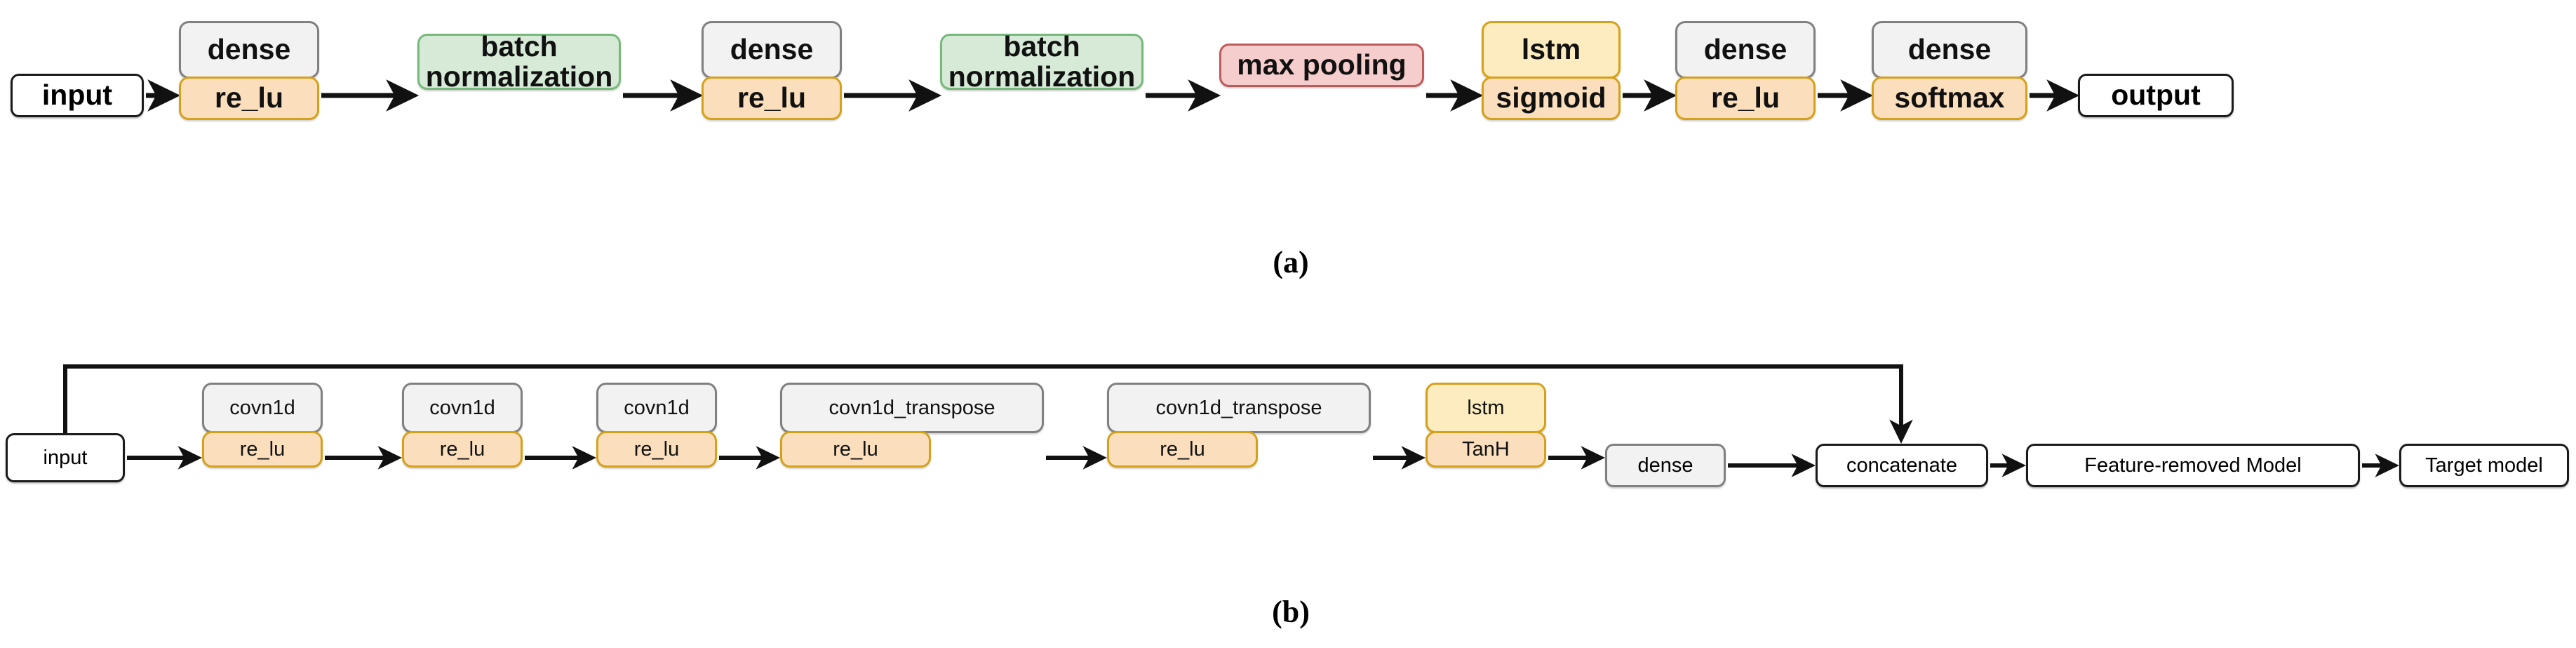 This screenshot has width=2576, height=648. I want to click on node-a-maxpooling: max pooling, so click(1321, 65).